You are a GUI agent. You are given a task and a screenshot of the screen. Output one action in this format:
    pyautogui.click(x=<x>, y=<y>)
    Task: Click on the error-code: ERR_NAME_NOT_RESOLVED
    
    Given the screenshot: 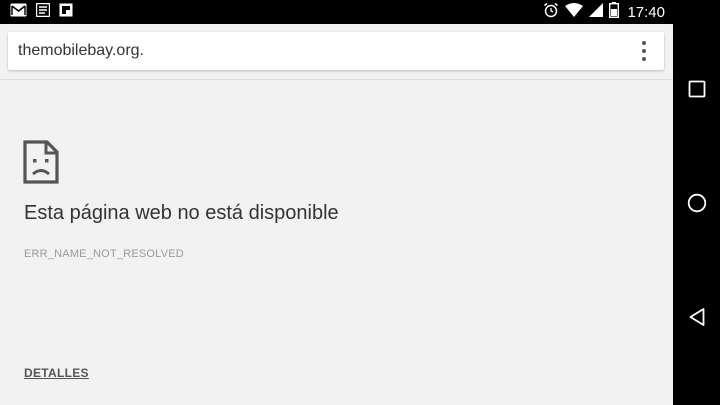 What is the action you would take?
    pyautogui.click(x=104, y=254)
    